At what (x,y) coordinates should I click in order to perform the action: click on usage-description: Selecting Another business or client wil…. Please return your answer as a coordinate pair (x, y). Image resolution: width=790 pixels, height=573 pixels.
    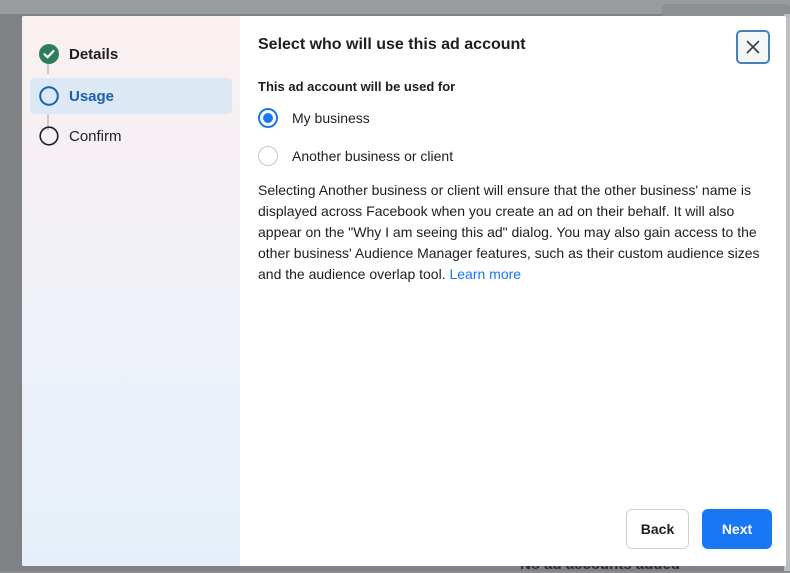
    Looking at the image, I should click on (518, 232).